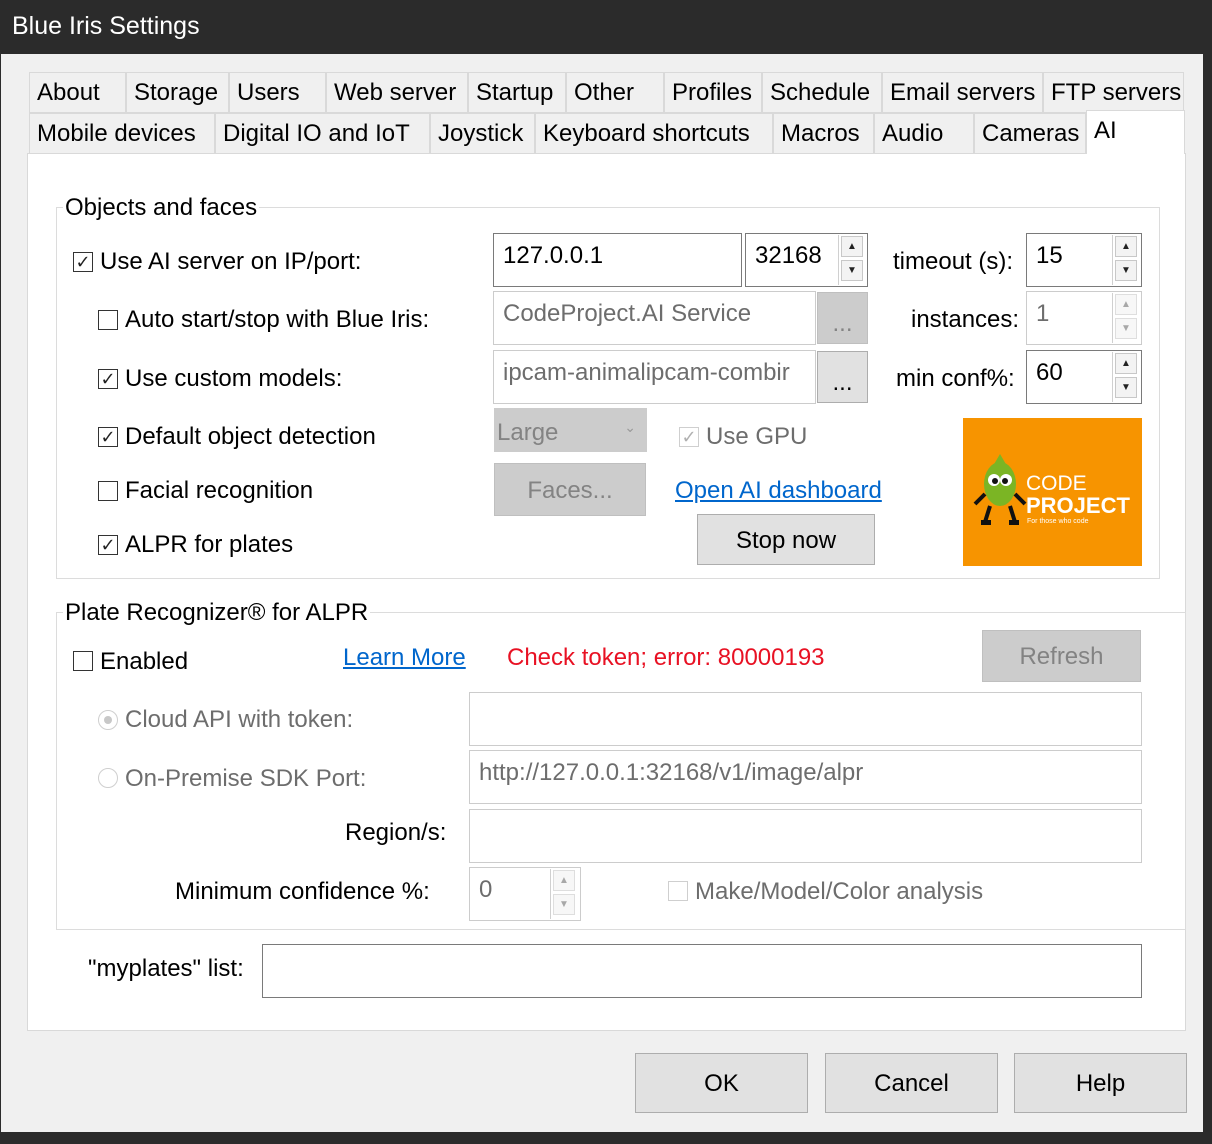 Image resolution: width=1212 pixels, height=1144 pixels. Describe the element at coordinates (219, 490) in the screenshot. I see `facial-recognition-label: Facial recognition` at that location.